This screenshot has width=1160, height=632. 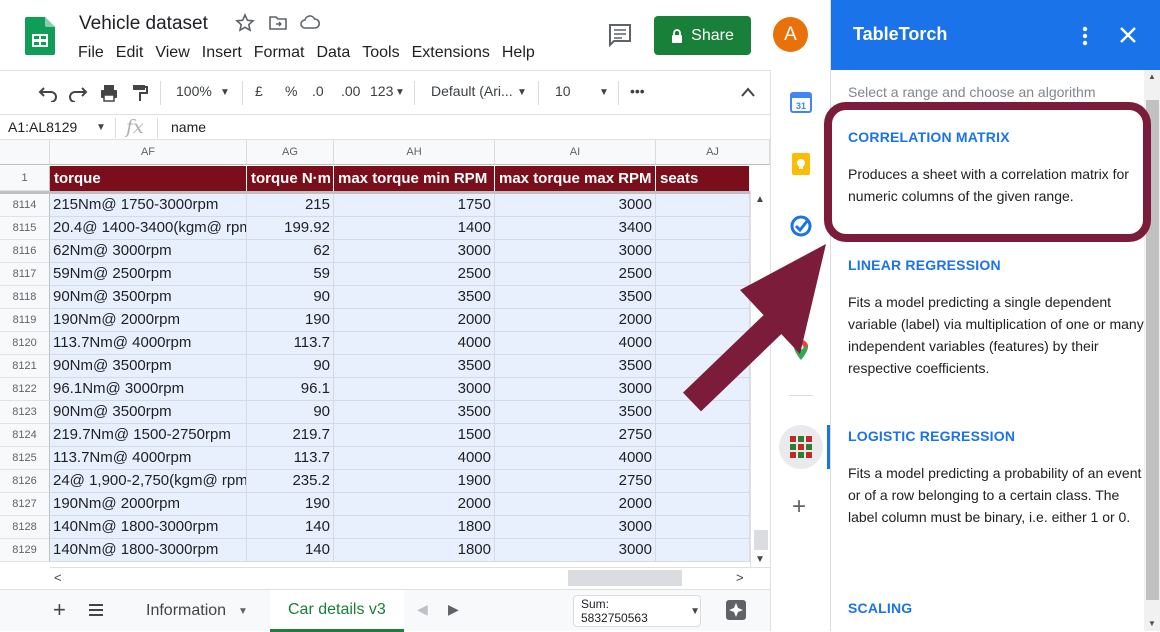 What do you see at coordinates (414, 481) in the screenshot?
I see `cell-min-rpm: 1900` at bounding box center [414, 481].